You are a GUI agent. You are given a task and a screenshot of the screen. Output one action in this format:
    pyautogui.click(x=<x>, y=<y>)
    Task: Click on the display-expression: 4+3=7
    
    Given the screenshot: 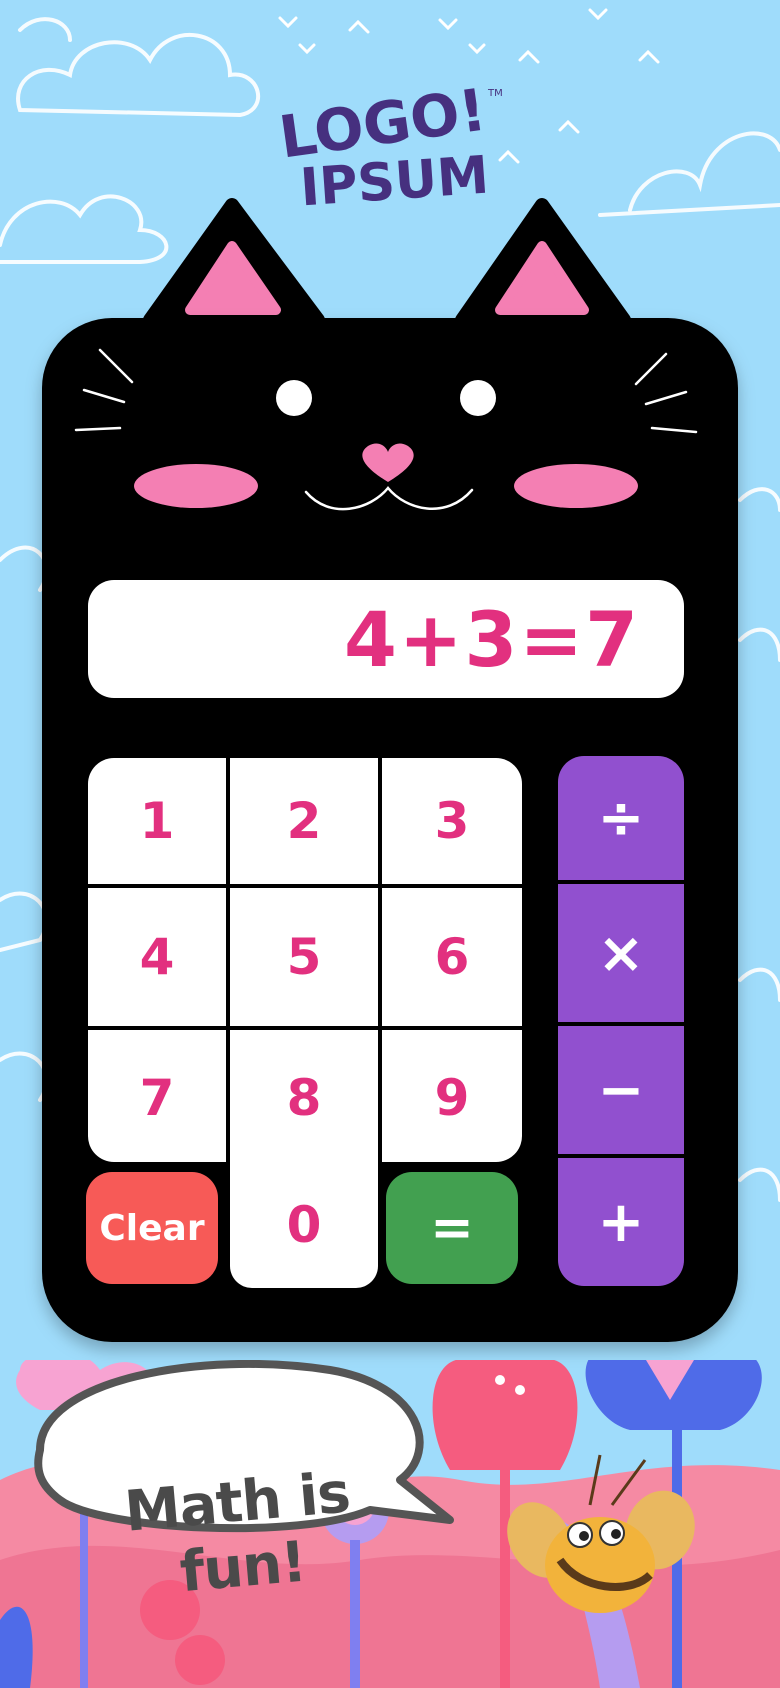 What is the action you would take?
    pyautogui.click(x=491, y=639)
    